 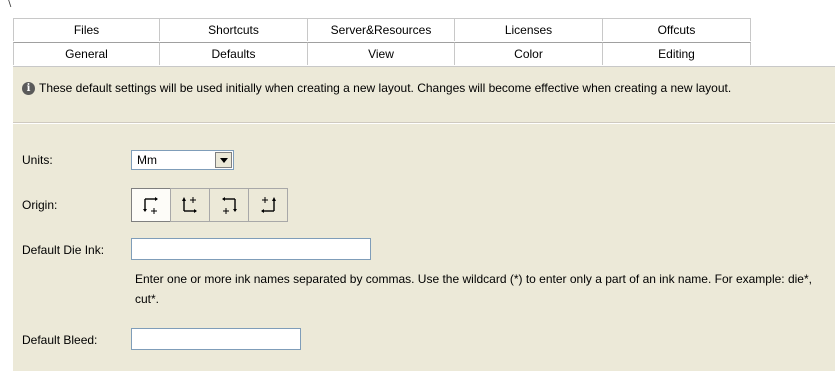 I want to click on chevron-down-icon, so click(x=223, y=160).